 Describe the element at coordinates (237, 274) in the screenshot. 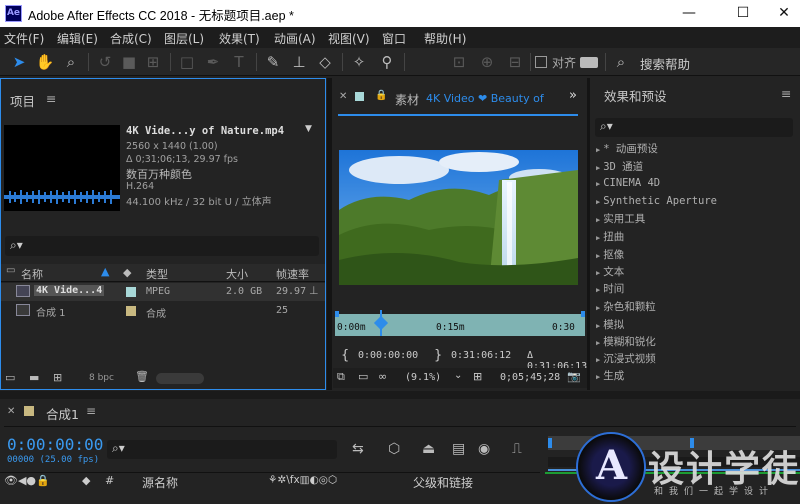

I see `column-size: 大小` at that location.